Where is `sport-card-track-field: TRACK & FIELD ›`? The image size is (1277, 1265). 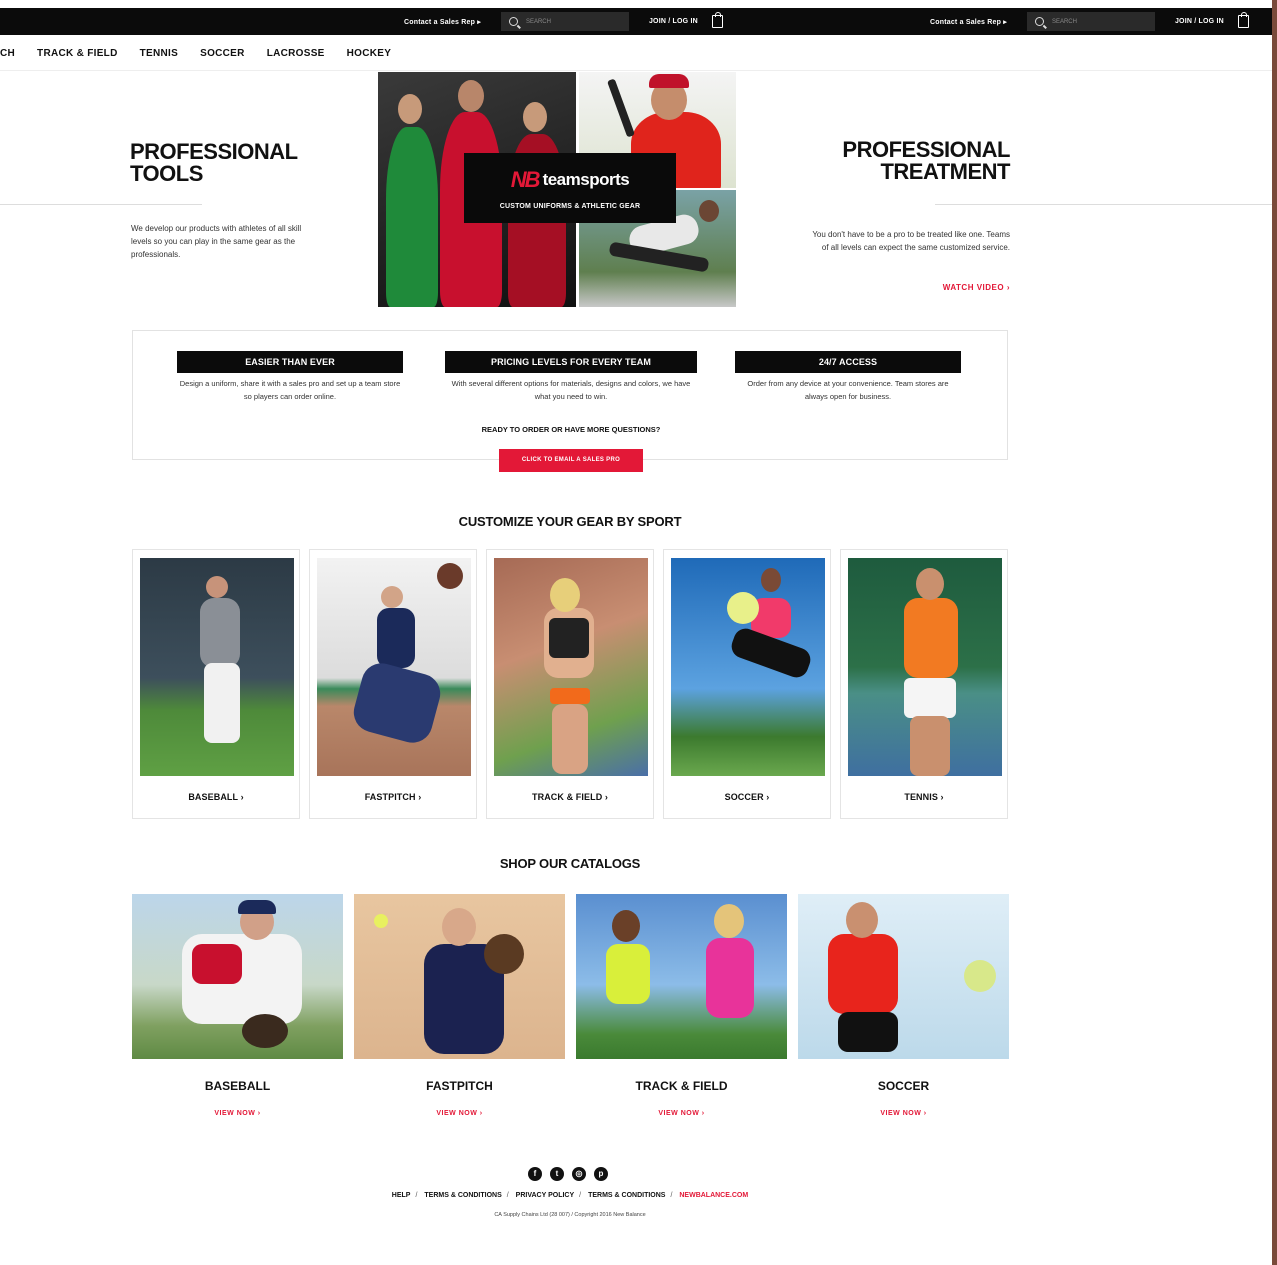
sport-card-track-field: TRACK & FIELD › is located at coordinates (570, 684).